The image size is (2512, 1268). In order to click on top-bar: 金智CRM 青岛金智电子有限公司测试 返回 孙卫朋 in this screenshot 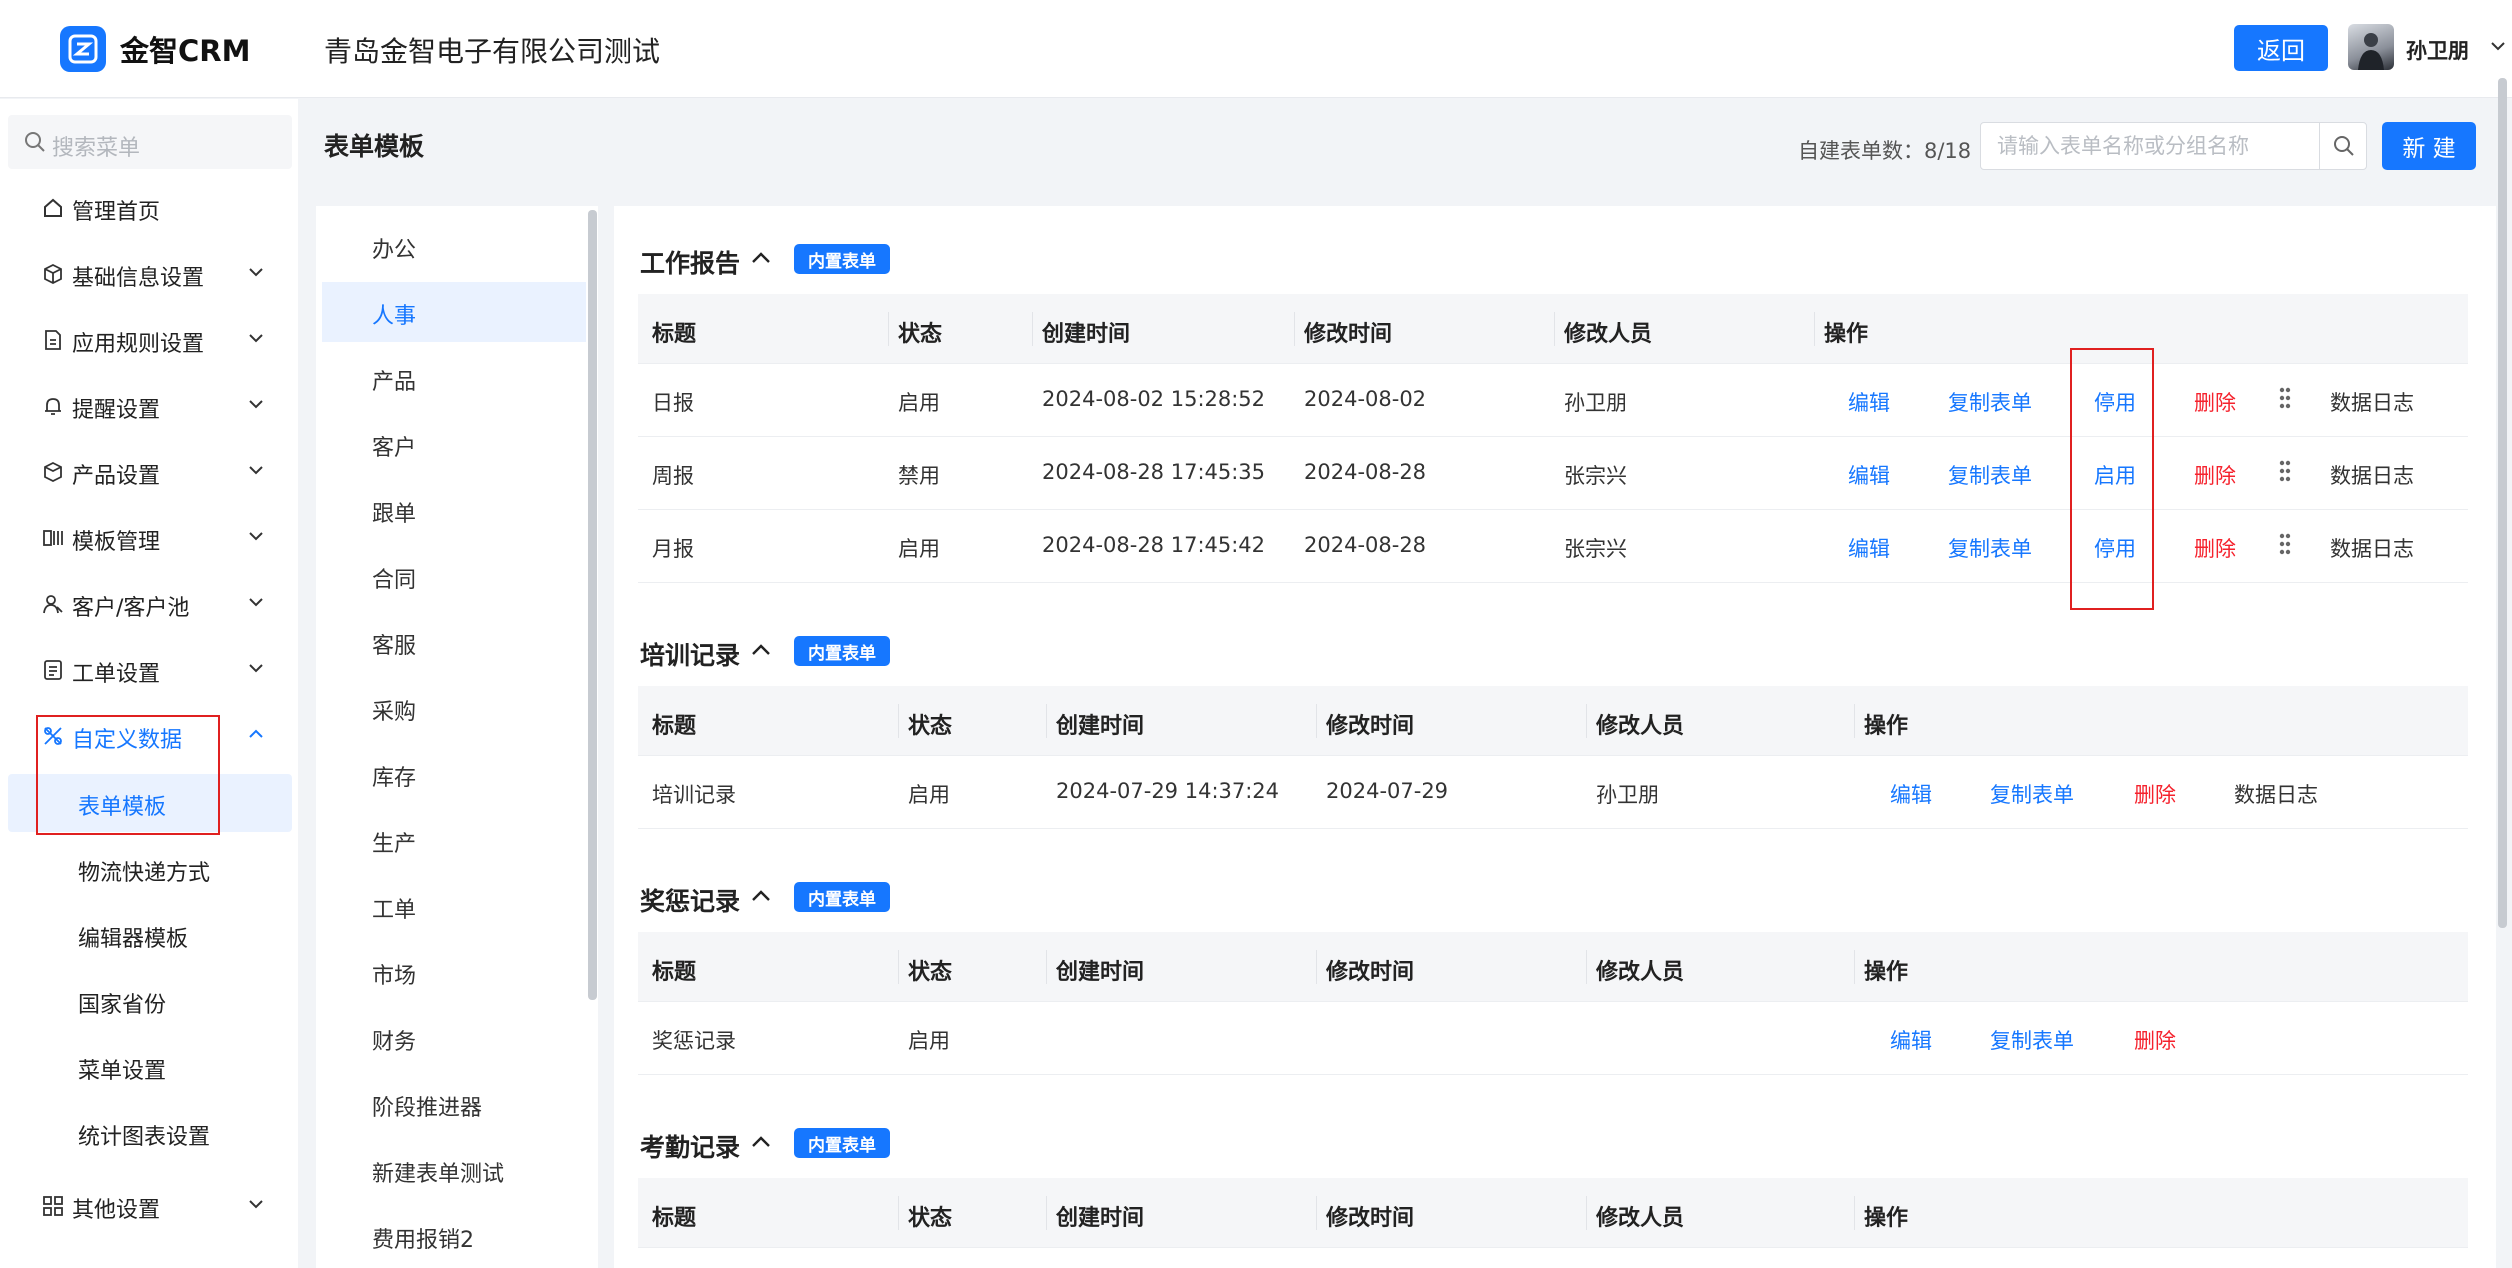, I will do `click(1256, 49)`.